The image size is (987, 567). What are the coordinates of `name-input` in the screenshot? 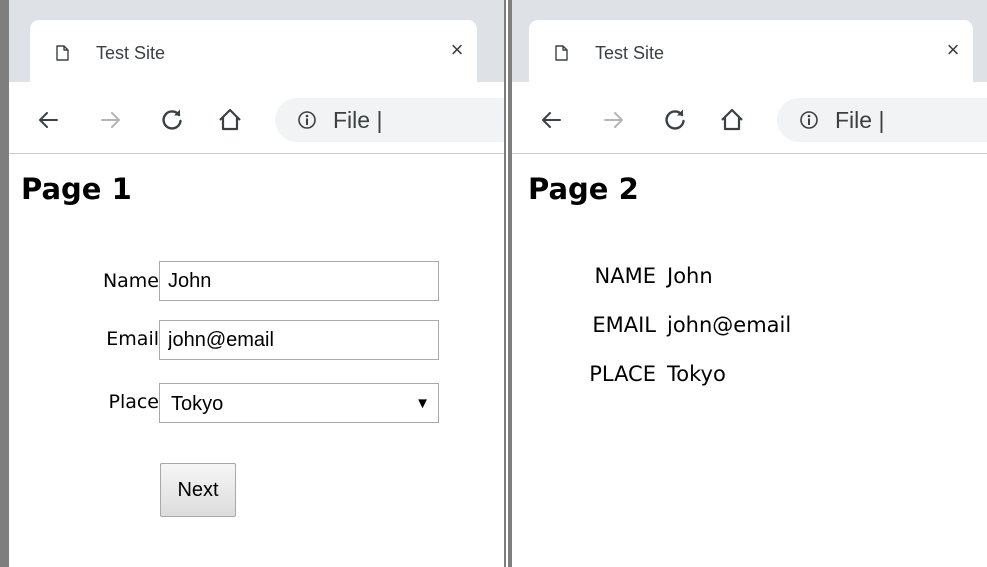 It's located at (299, 281).